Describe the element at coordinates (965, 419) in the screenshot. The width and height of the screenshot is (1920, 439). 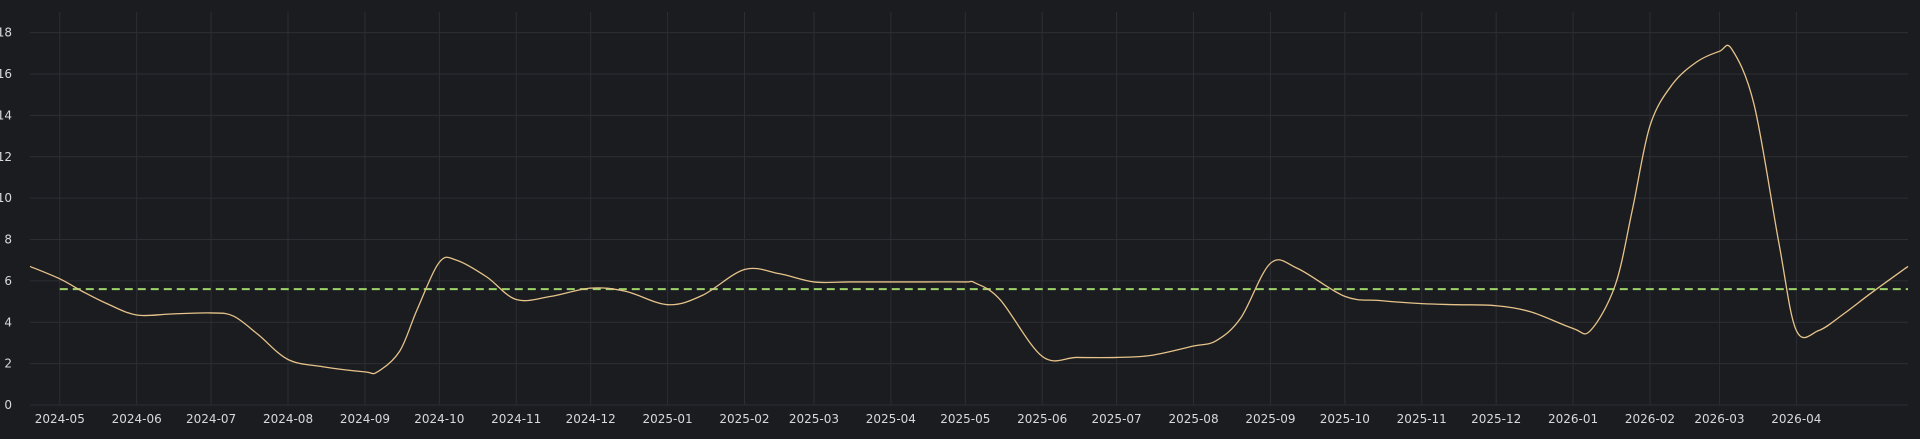
I see `x-tick-label: 2025-05` at that location.